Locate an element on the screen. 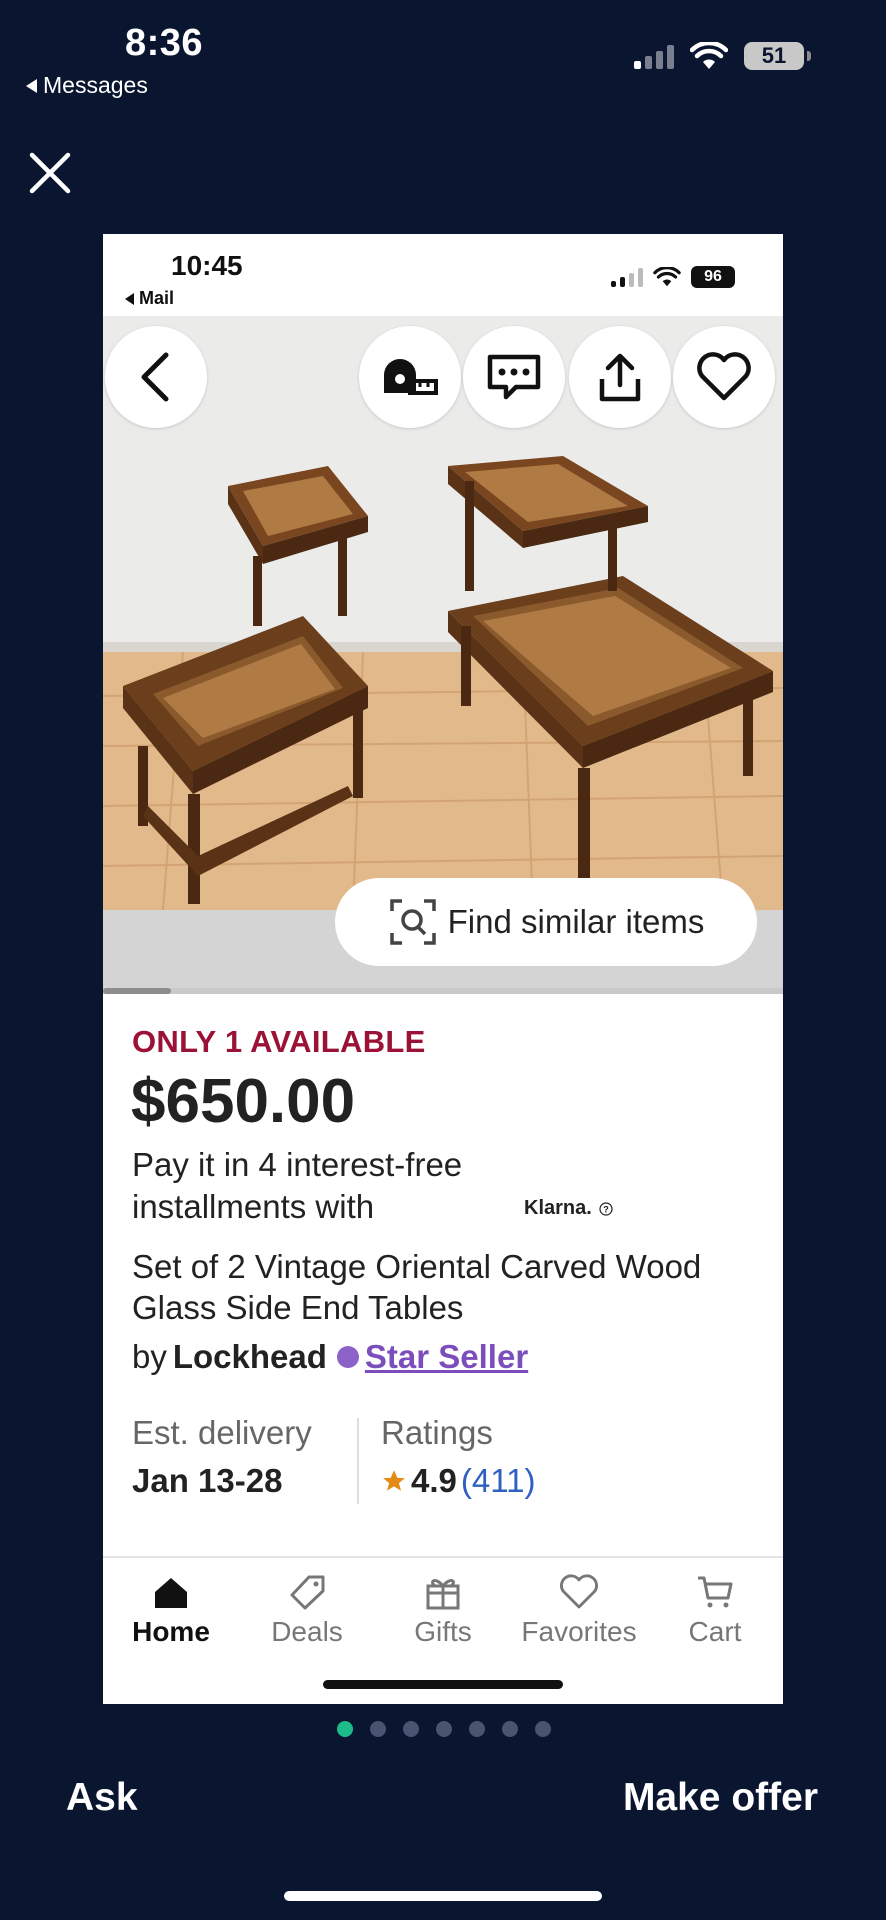 This screenshot has width=886, height=1920. find-similar-button: Find similar items is located at coordinates (546, 922).